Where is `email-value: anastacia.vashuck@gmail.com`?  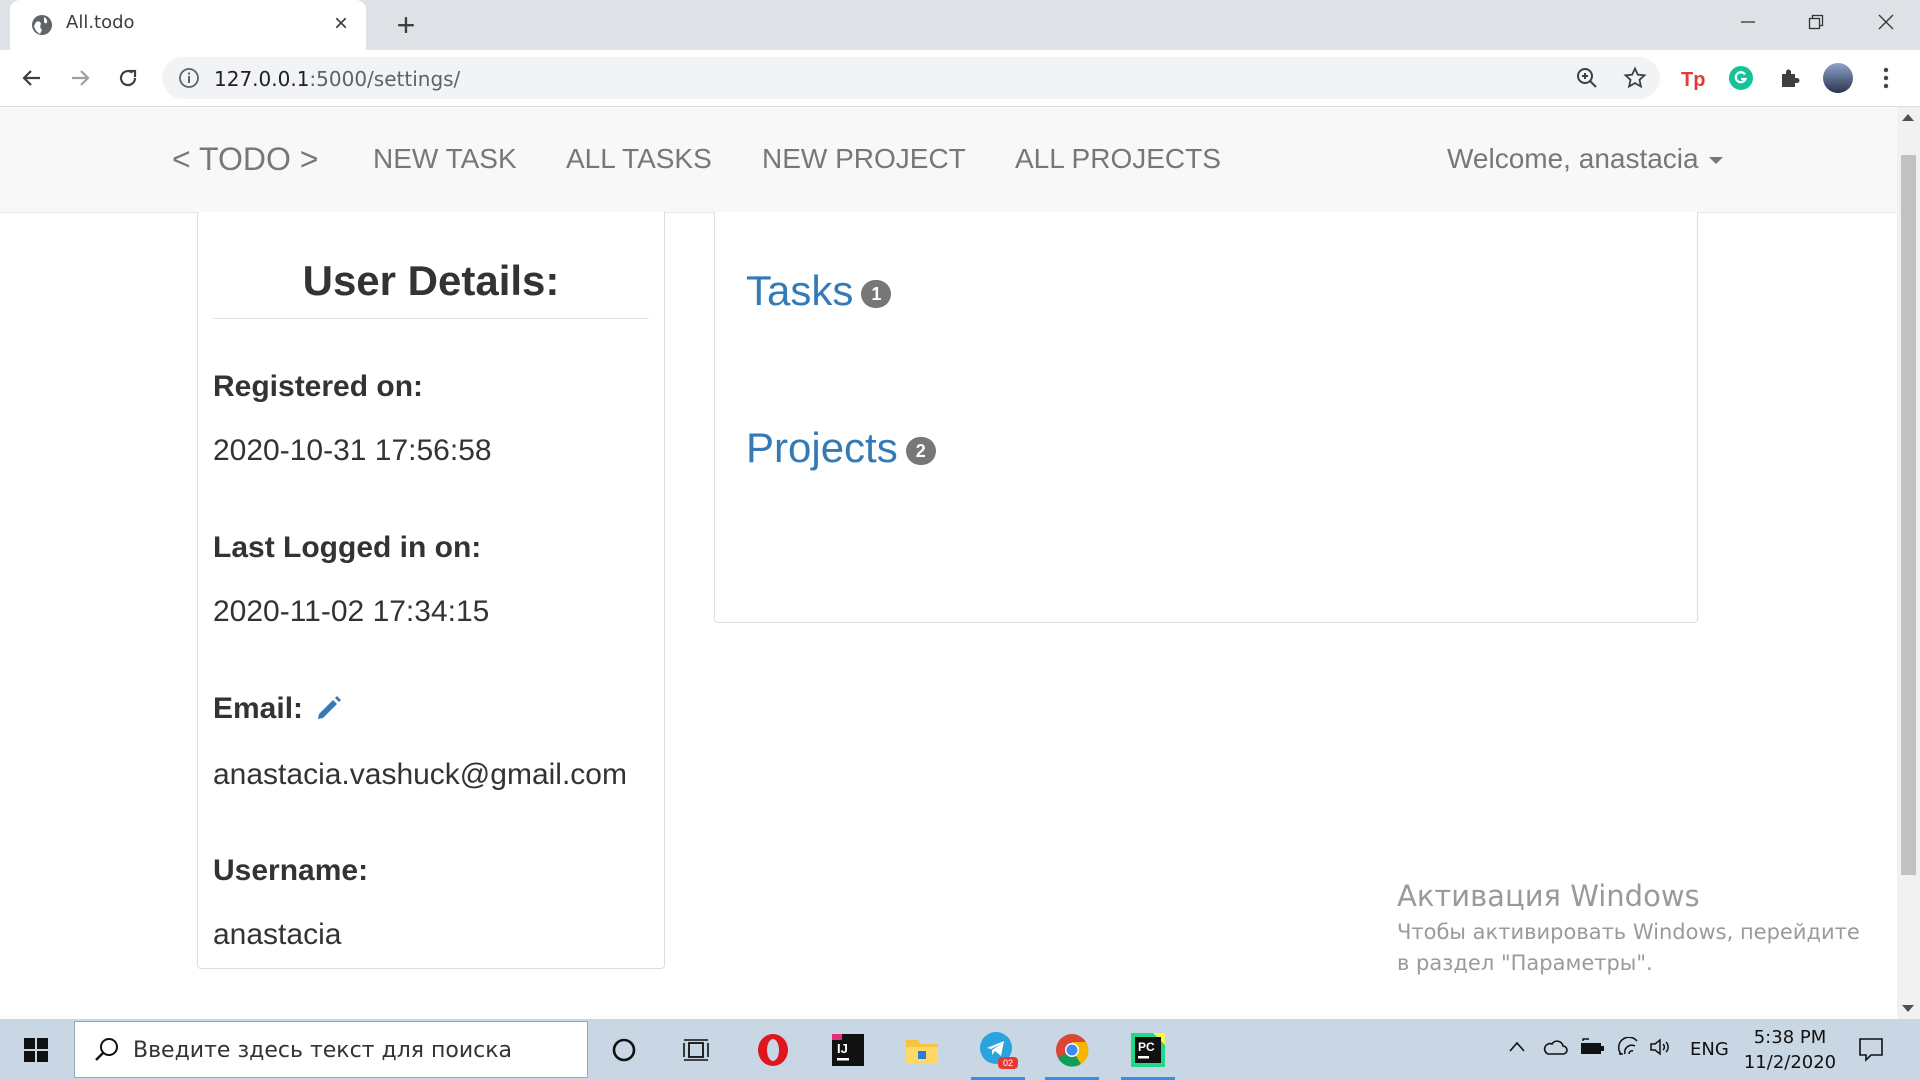
email-value: anastacia.vashuck@gmail.com is located at coordinates (420, 774).